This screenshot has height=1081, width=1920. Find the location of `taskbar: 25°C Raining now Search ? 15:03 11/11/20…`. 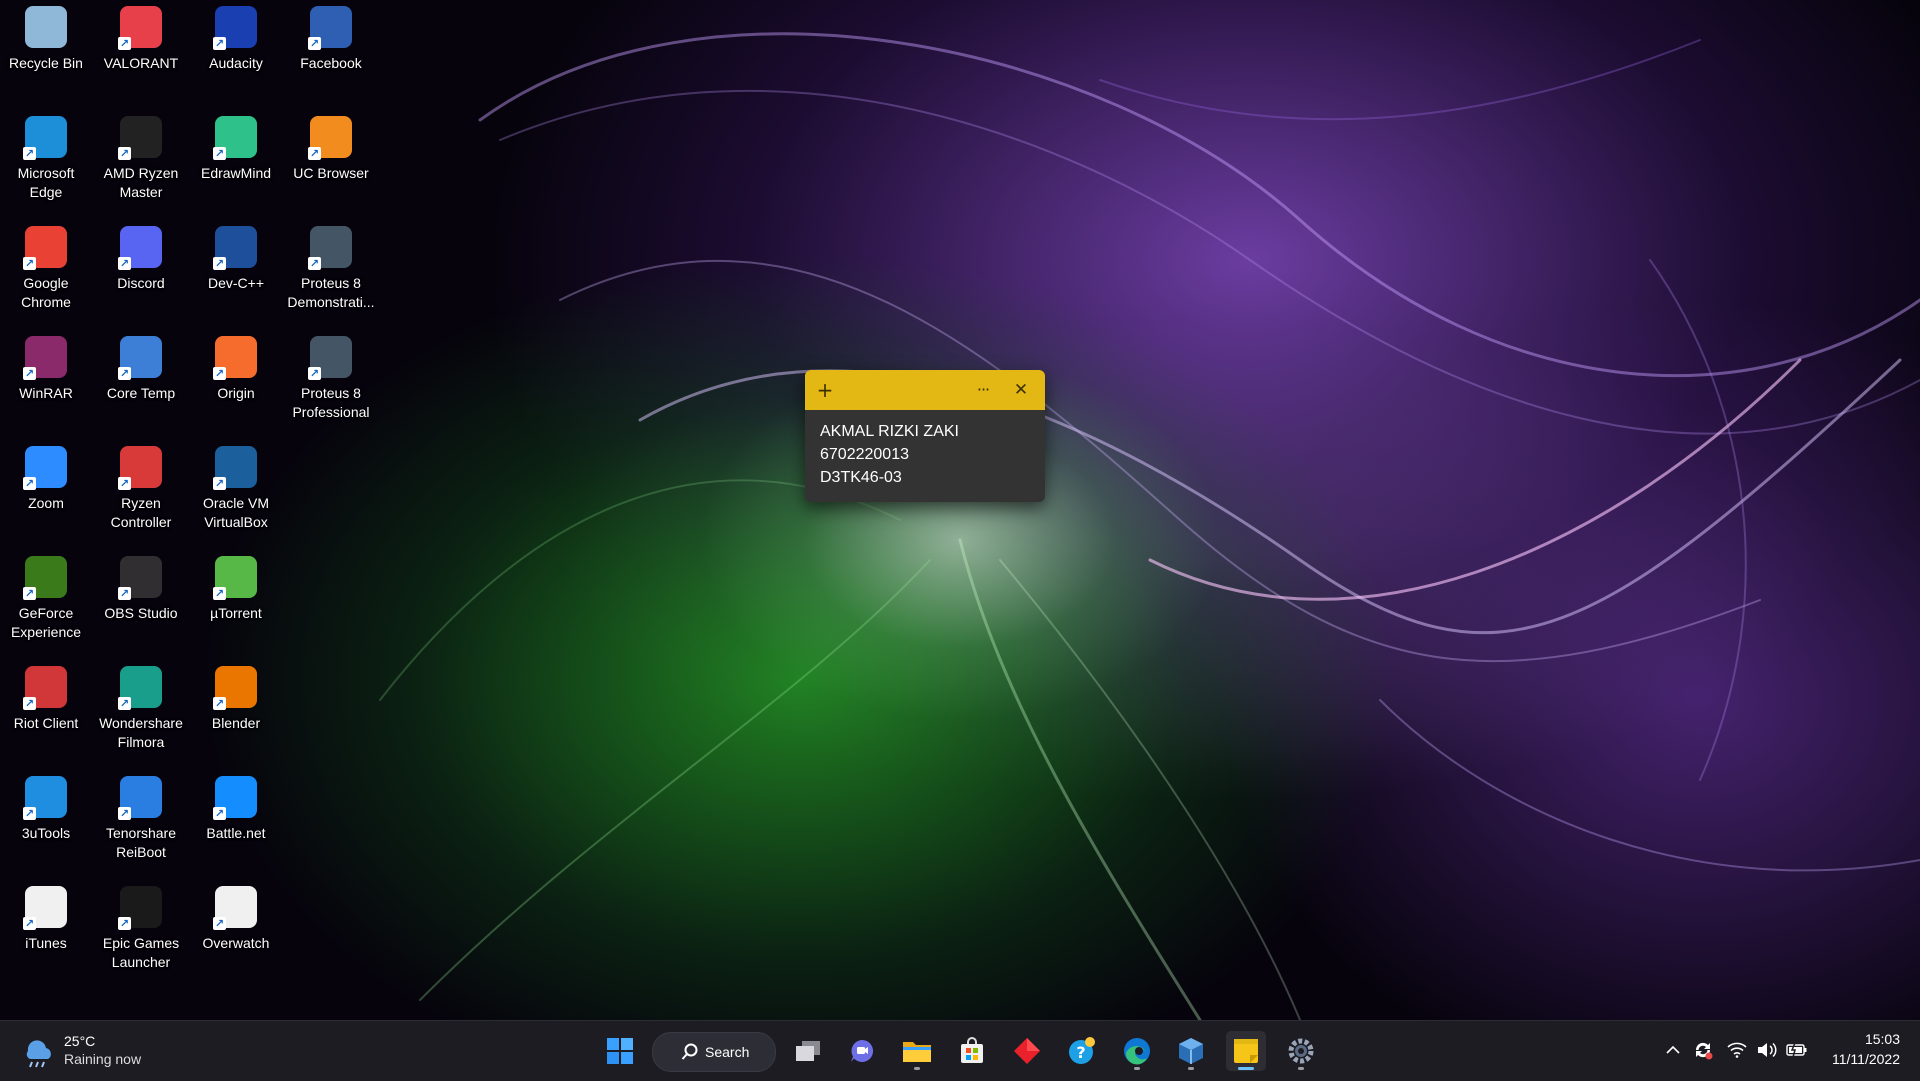

taskbar: 25°C Raining now Search ? 15:03 11/11/20… is located at coordinates (960, 1050).